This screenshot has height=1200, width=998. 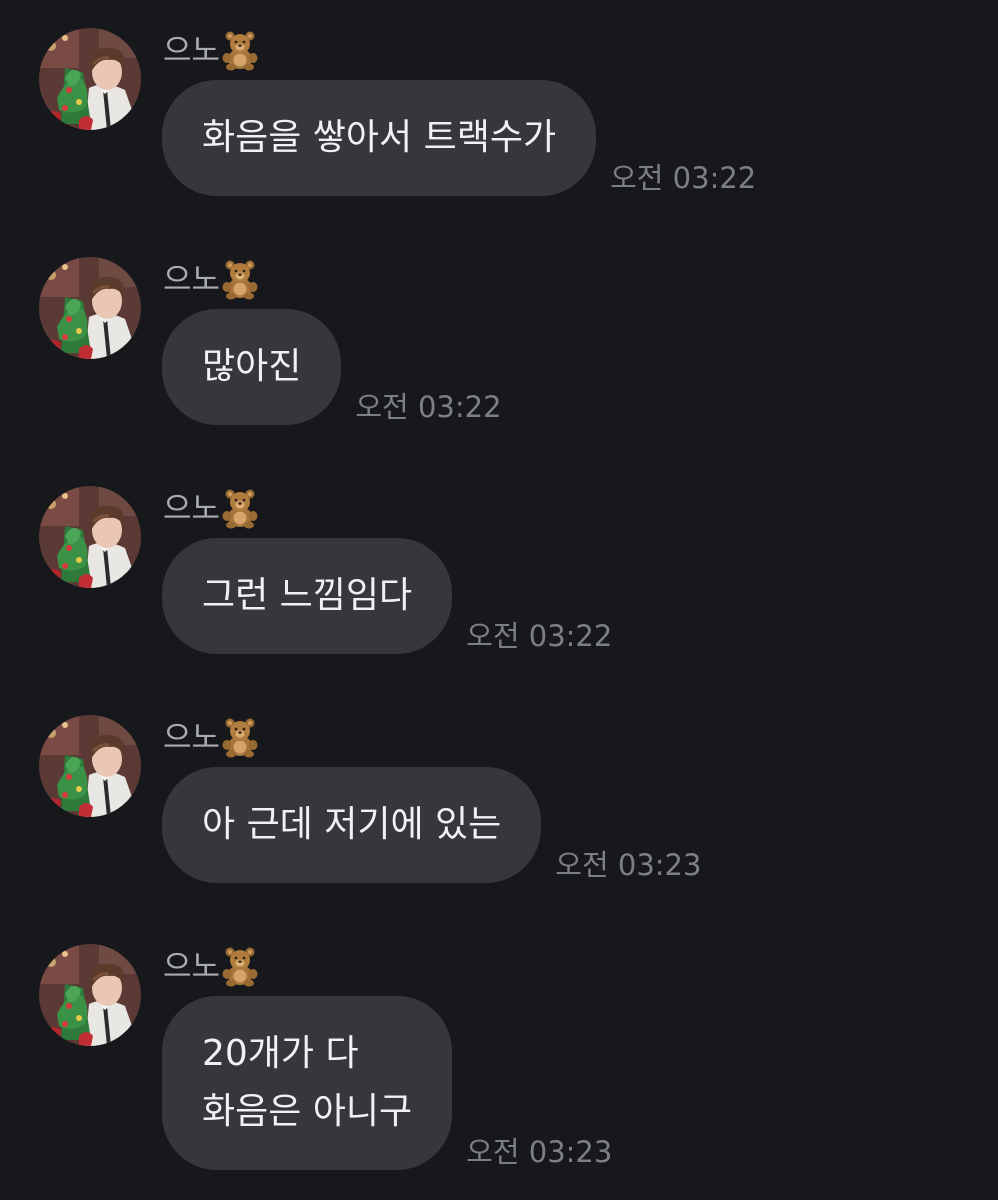 I want to click on message-row: 20개가 다 화음은 아니구 오전 03:23, so click(x=387, y=1083).